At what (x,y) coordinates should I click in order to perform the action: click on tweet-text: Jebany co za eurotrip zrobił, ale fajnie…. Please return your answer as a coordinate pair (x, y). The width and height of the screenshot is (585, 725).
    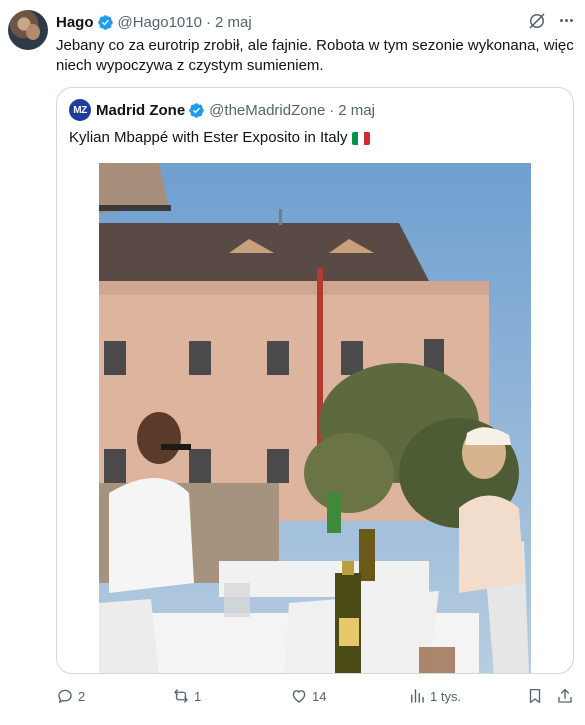
    Looking at the image, I should click on (315, 55).